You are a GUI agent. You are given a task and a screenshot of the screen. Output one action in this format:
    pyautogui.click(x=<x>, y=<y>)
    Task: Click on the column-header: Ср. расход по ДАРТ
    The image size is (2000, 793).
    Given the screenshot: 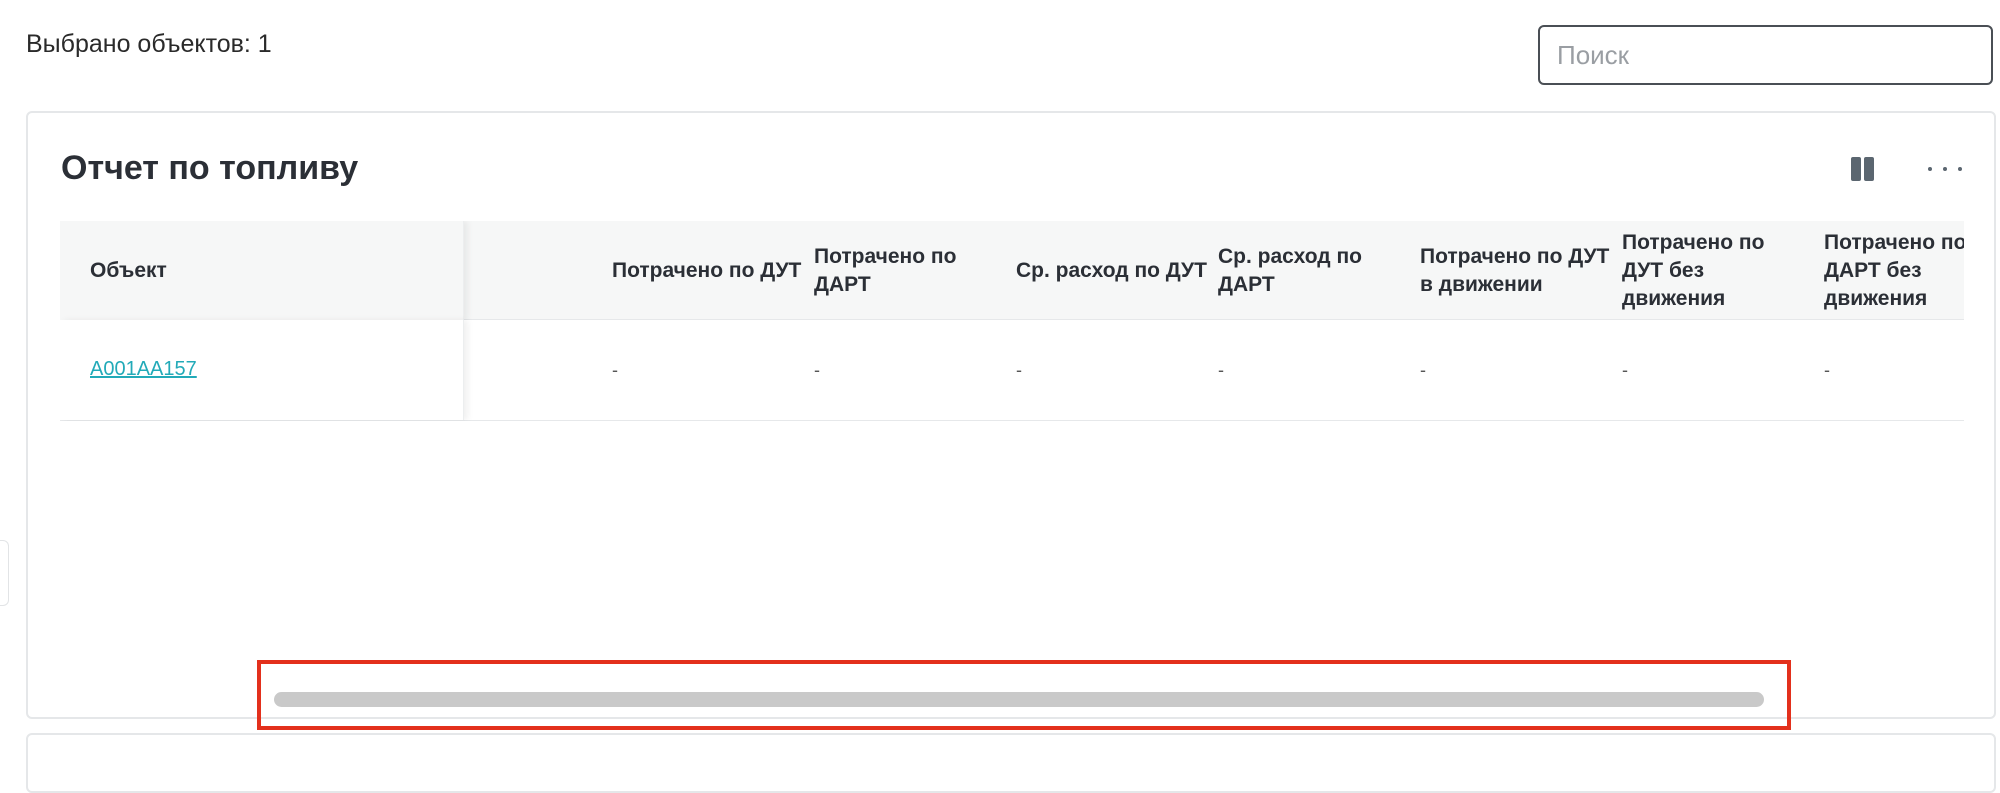 What is the action you would take?
    pyautogui.click(x=1316, y=270)
    